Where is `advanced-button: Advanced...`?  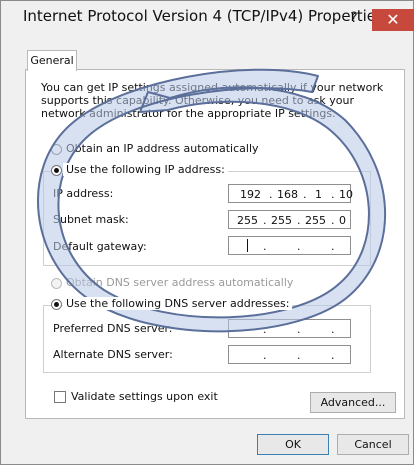 advanced-button: Advanced... is located at coordinates (353, 402).